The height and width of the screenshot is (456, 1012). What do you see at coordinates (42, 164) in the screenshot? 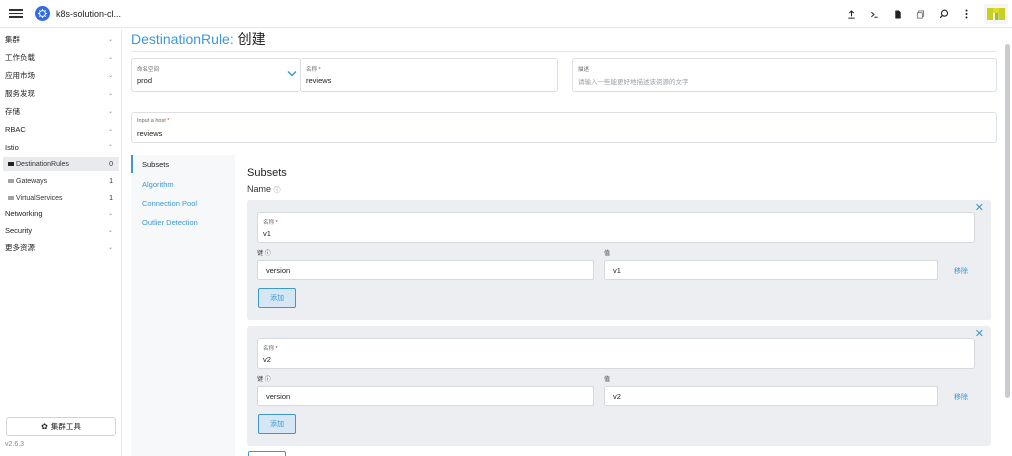
I see `sidebar-item-label: DestinationRules` at bounding box center [42, 164].